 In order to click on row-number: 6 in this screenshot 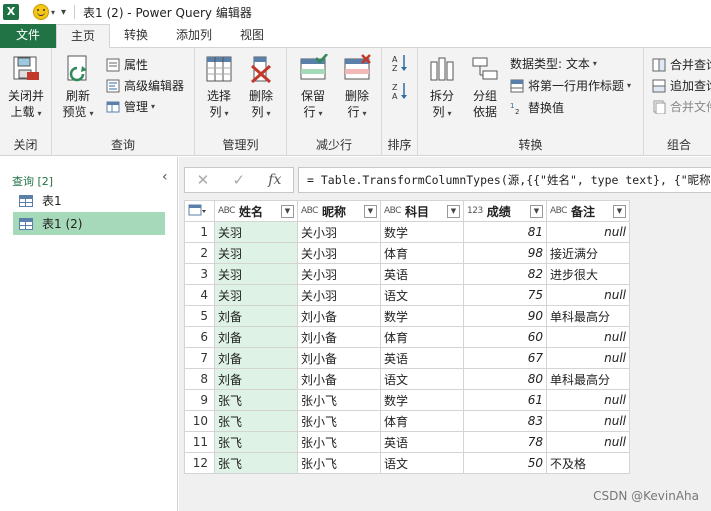, I will do `click(199, 337)`.